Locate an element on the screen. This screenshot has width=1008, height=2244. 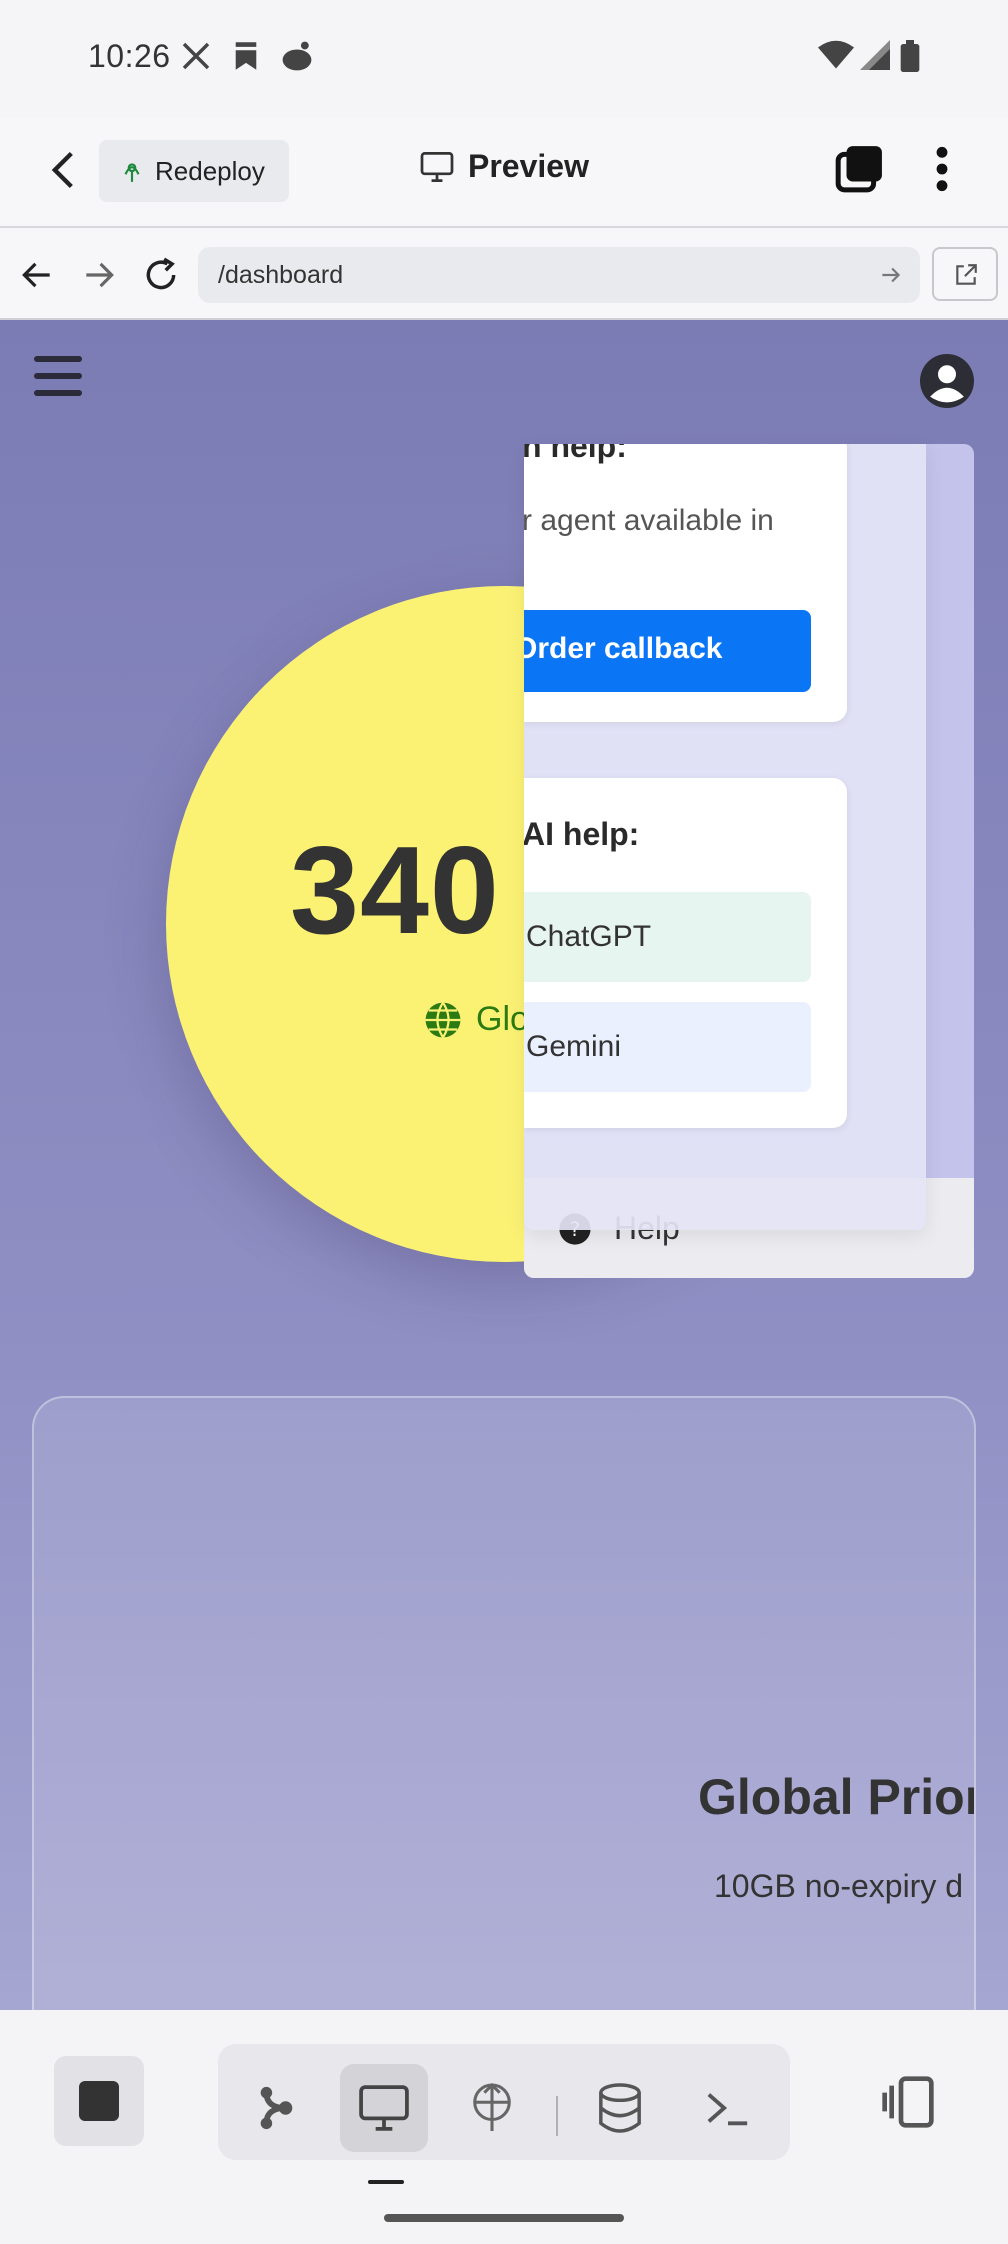
go-arrow-icon is located at coordinates (891, 275).